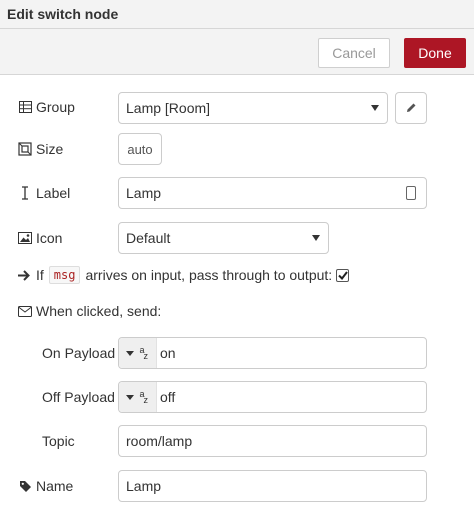 The image size is (474, 508). I want to click on size-label: Size, so click(50, 149).